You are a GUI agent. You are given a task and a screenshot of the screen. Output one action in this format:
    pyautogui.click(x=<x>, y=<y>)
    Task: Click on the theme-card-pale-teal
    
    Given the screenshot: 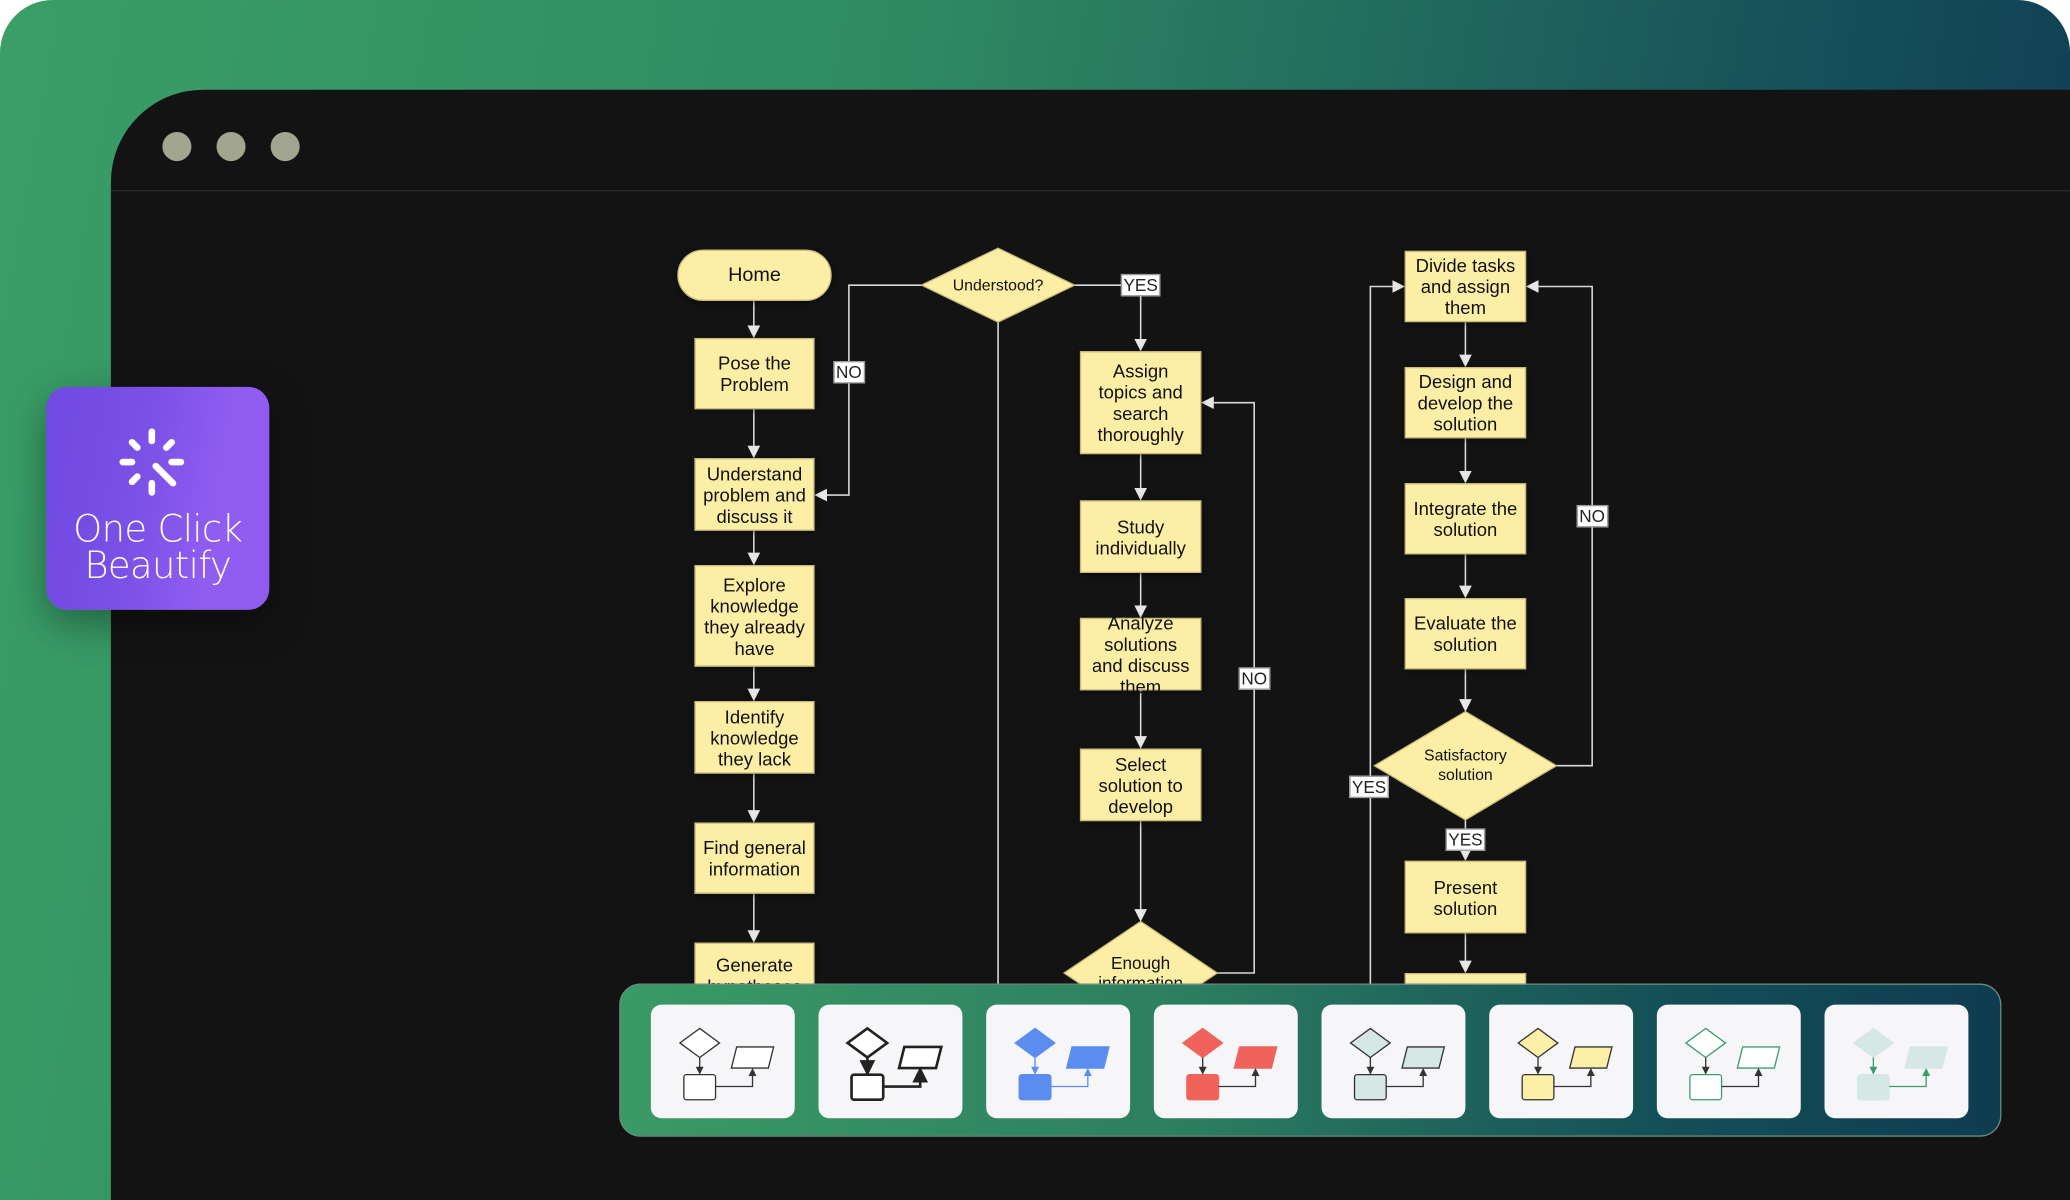 What is the action you would take?
    pyautogui.click(x=1896, y=1061)
    